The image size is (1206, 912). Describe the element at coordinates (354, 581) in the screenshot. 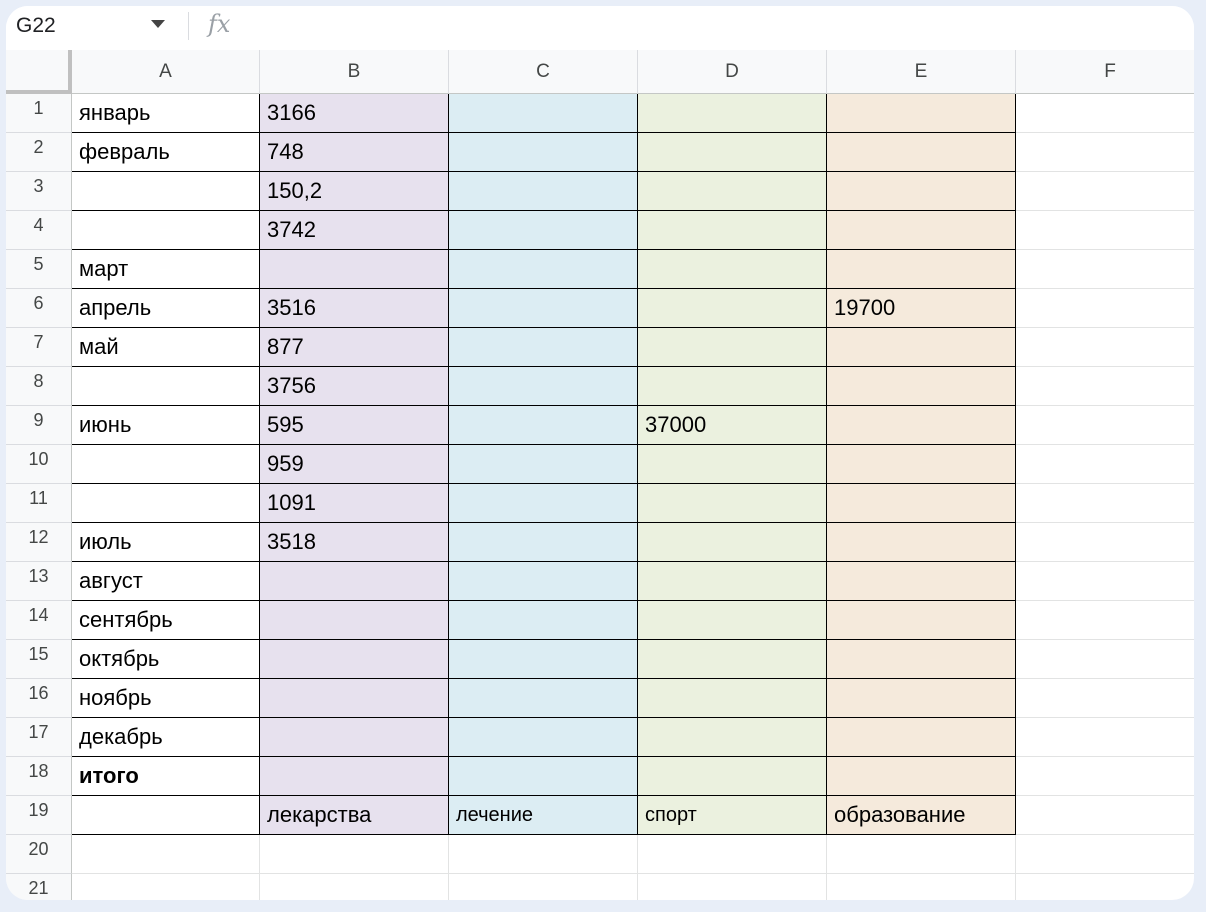

I see `cell-b13` at that location.